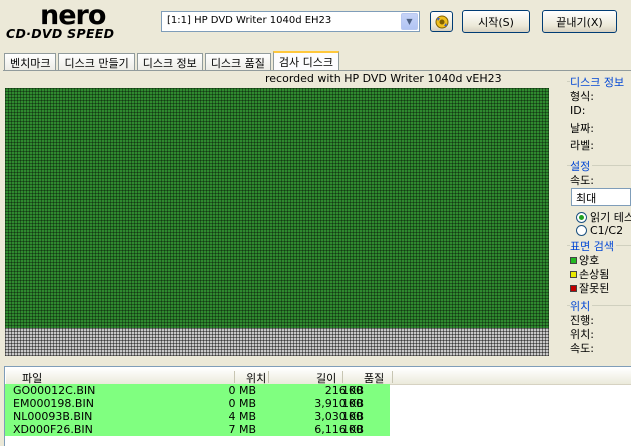 The width and height of the screenshot is (631, 446). What do you see at coordinates (610, 217) in the screenshot?
I see `read-test-label: 읽기 테스트` at bounding box center [610, 217].